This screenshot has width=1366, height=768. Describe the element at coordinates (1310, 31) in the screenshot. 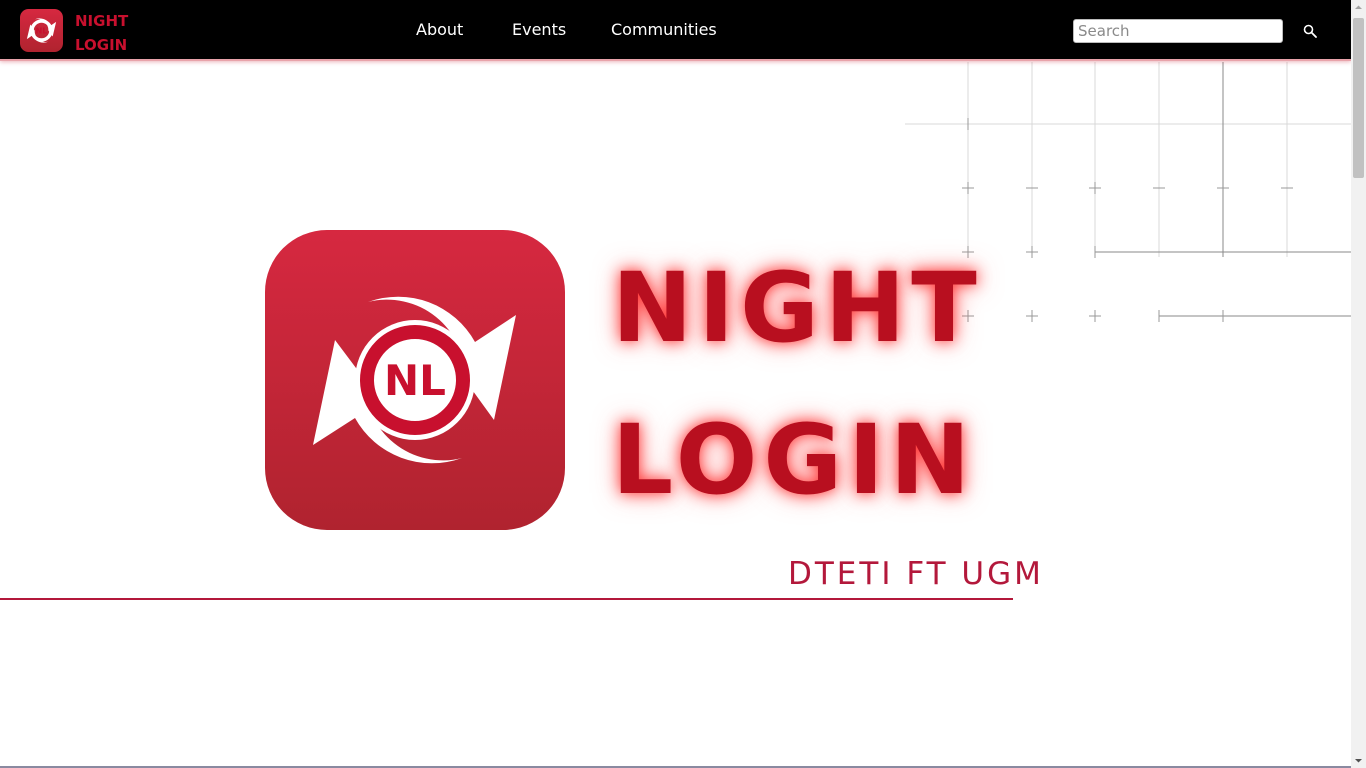

I see `search-icon` at that location.